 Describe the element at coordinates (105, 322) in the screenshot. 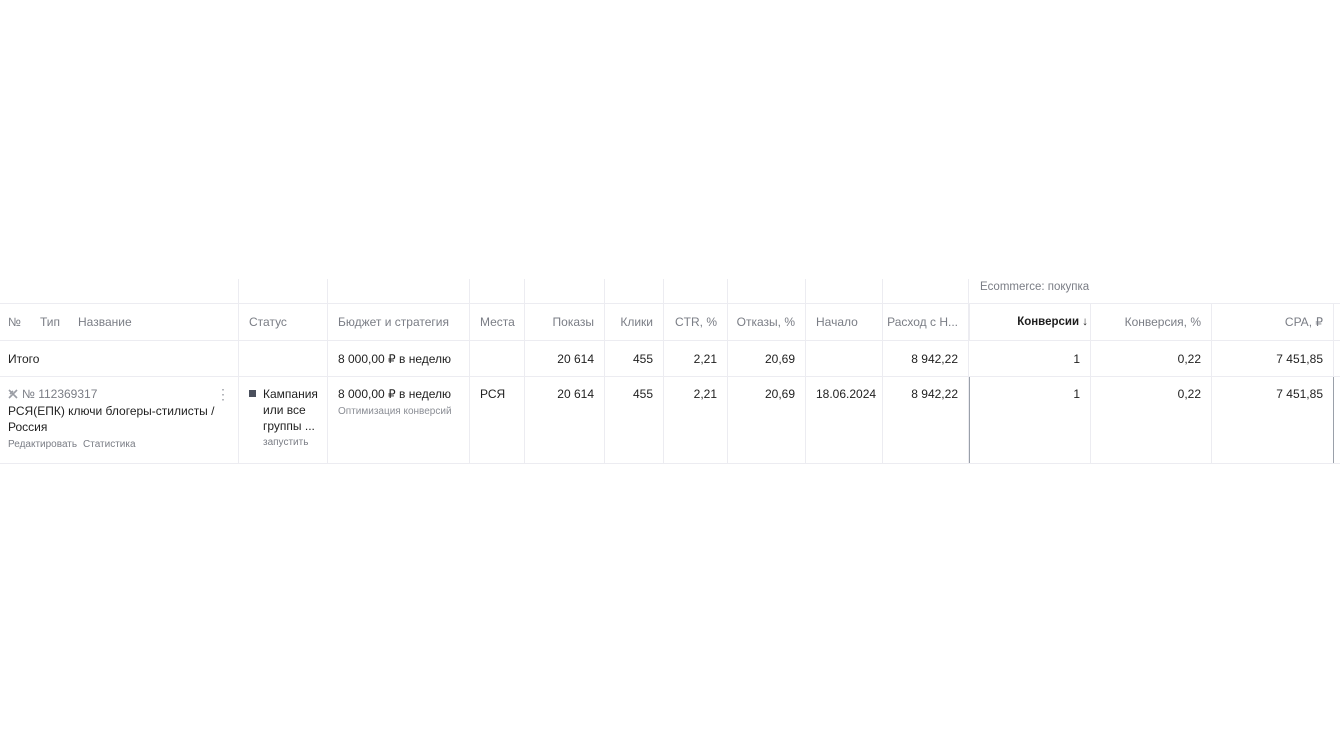

I see `col-name: Название` at that location.